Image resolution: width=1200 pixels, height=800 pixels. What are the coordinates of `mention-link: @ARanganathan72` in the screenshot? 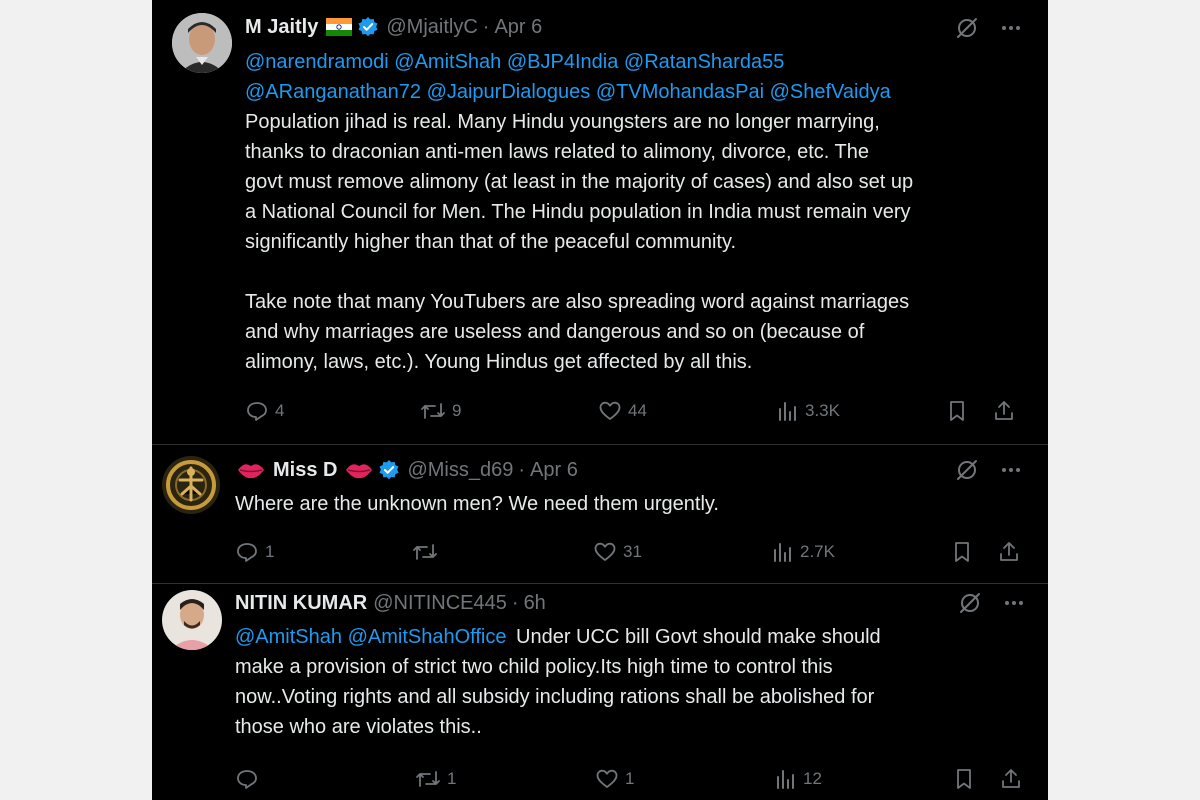 It's located at (333, 92).